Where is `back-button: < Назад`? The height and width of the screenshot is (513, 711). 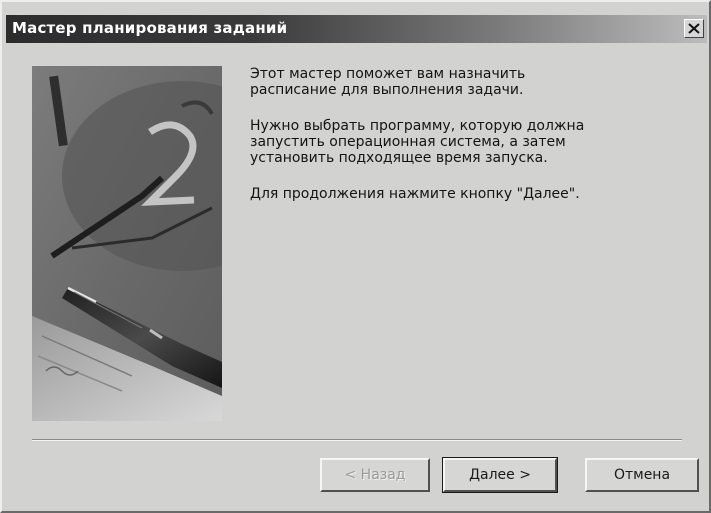
back-button: < Назад is located at coordinates (375, 475).